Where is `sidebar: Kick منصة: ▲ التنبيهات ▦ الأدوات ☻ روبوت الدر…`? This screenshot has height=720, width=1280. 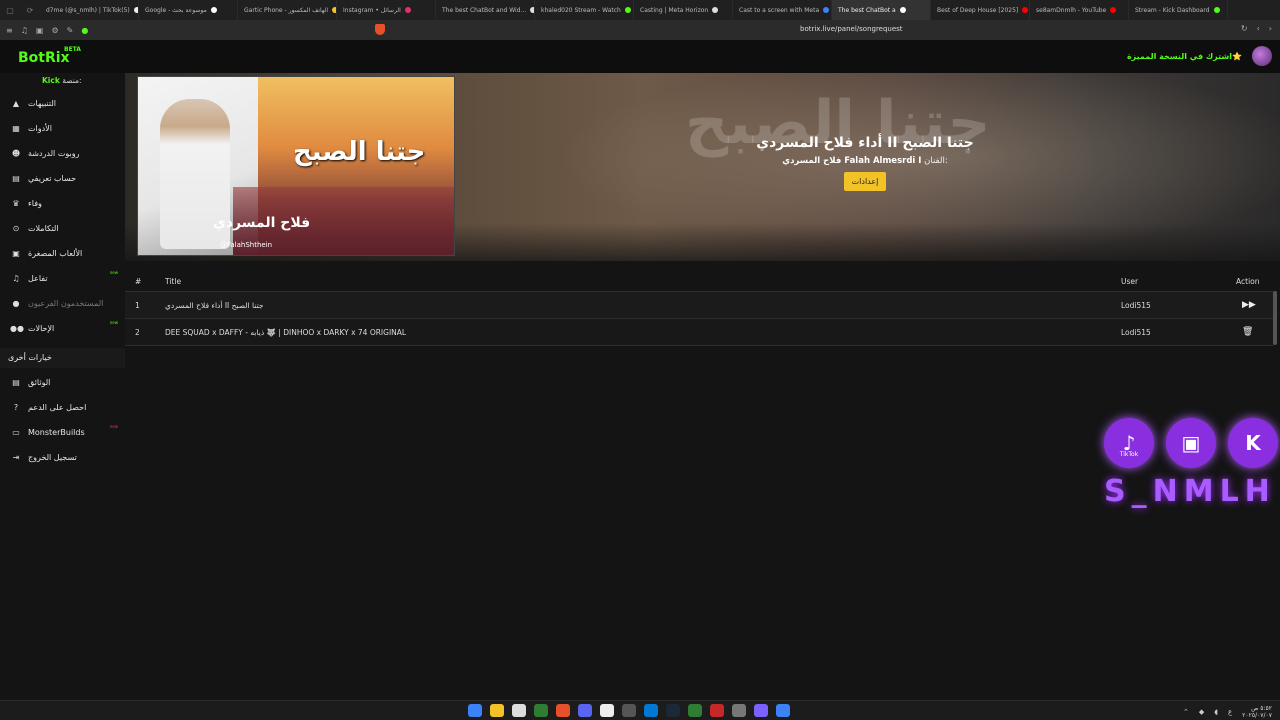 sidebar: Kick منصة: ▲ التنبيهات ▦ الأدوات ☻ روبوت الدر… is located at coordinates (62, 386).